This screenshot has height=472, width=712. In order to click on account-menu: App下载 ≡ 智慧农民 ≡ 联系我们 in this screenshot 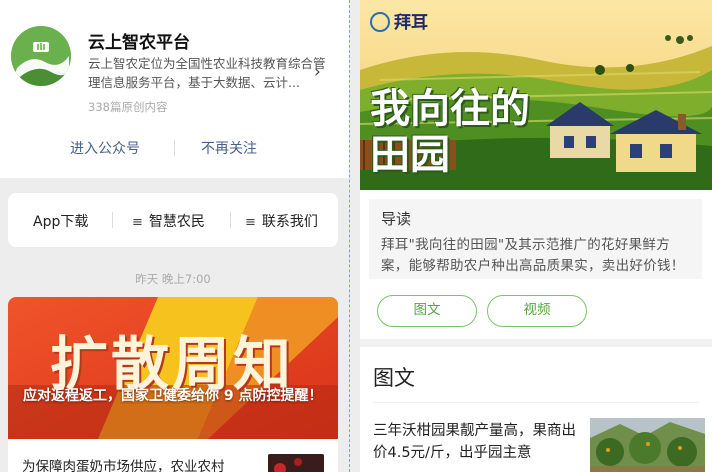, I will do `click(173, 220)`.